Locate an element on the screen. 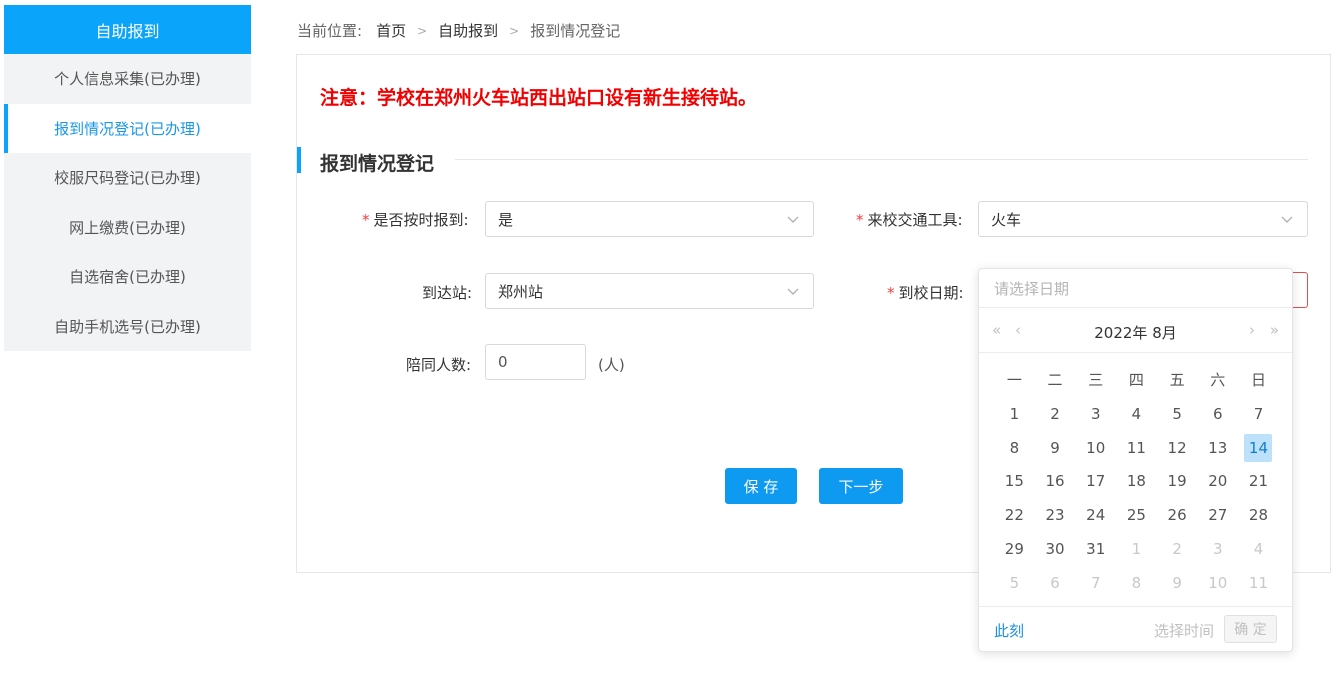 Image resolution: width=1342 pixels, height=673 pixels. day-cell: 21 is located at coordinates (1258, 482).